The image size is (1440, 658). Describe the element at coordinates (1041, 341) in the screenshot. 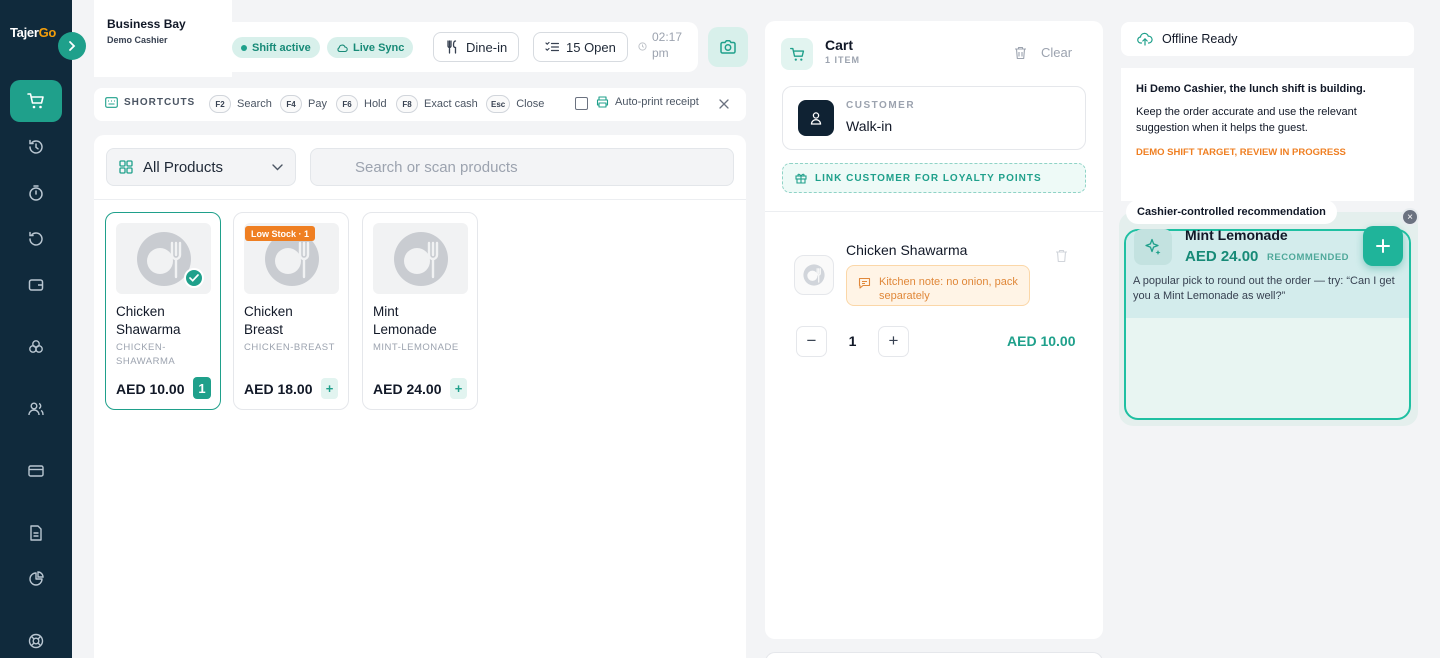

I see `cart-item-price: AED 10.00` at that location.